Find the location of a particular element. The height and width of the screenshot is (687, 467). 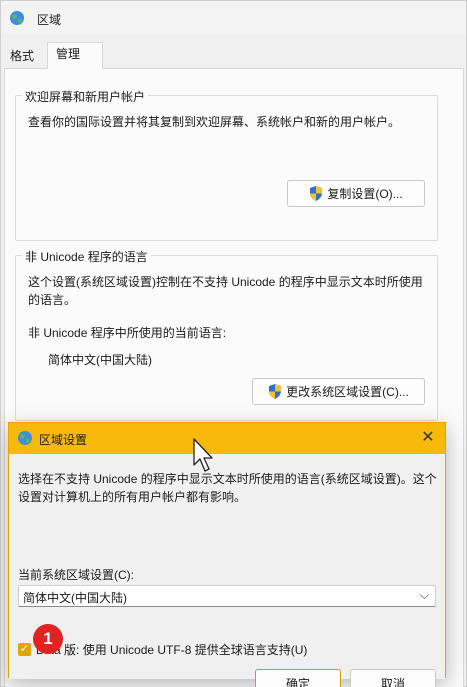

mouse-cursor-icon is located at coordinates (203, 455).